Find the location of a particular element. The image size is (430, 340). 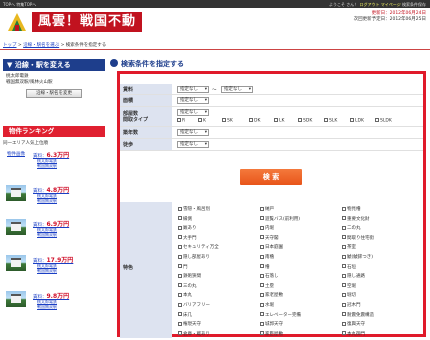

layout-option: DK is located at coordinates (254, 121).